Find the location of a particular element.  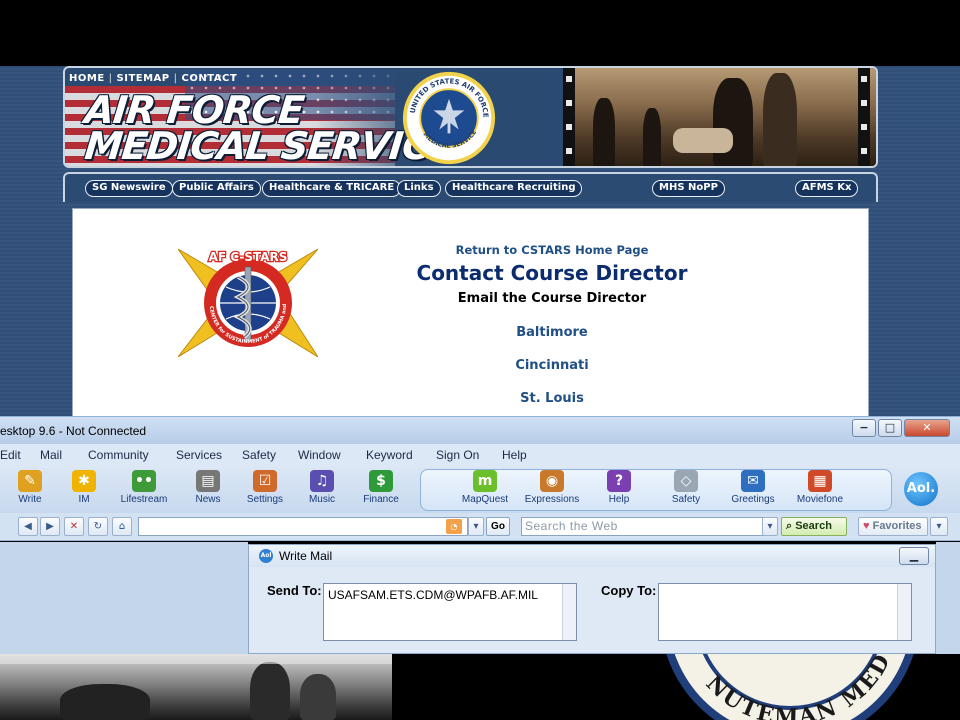

copy-to-scrollbar is located at coordinates (904, 612).